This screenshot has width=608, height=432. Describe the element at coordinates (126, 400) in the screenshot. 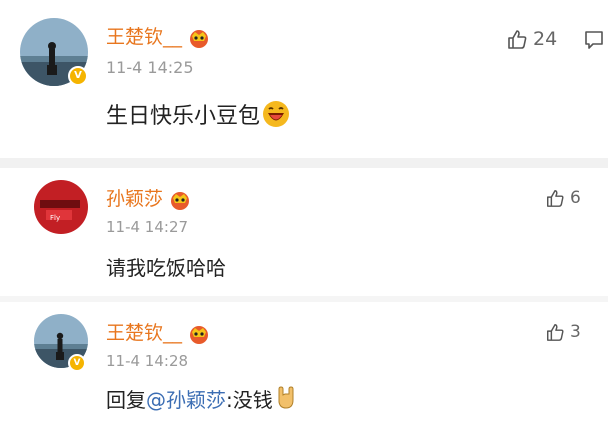

I see `reply-prefix: 回复` at that location.